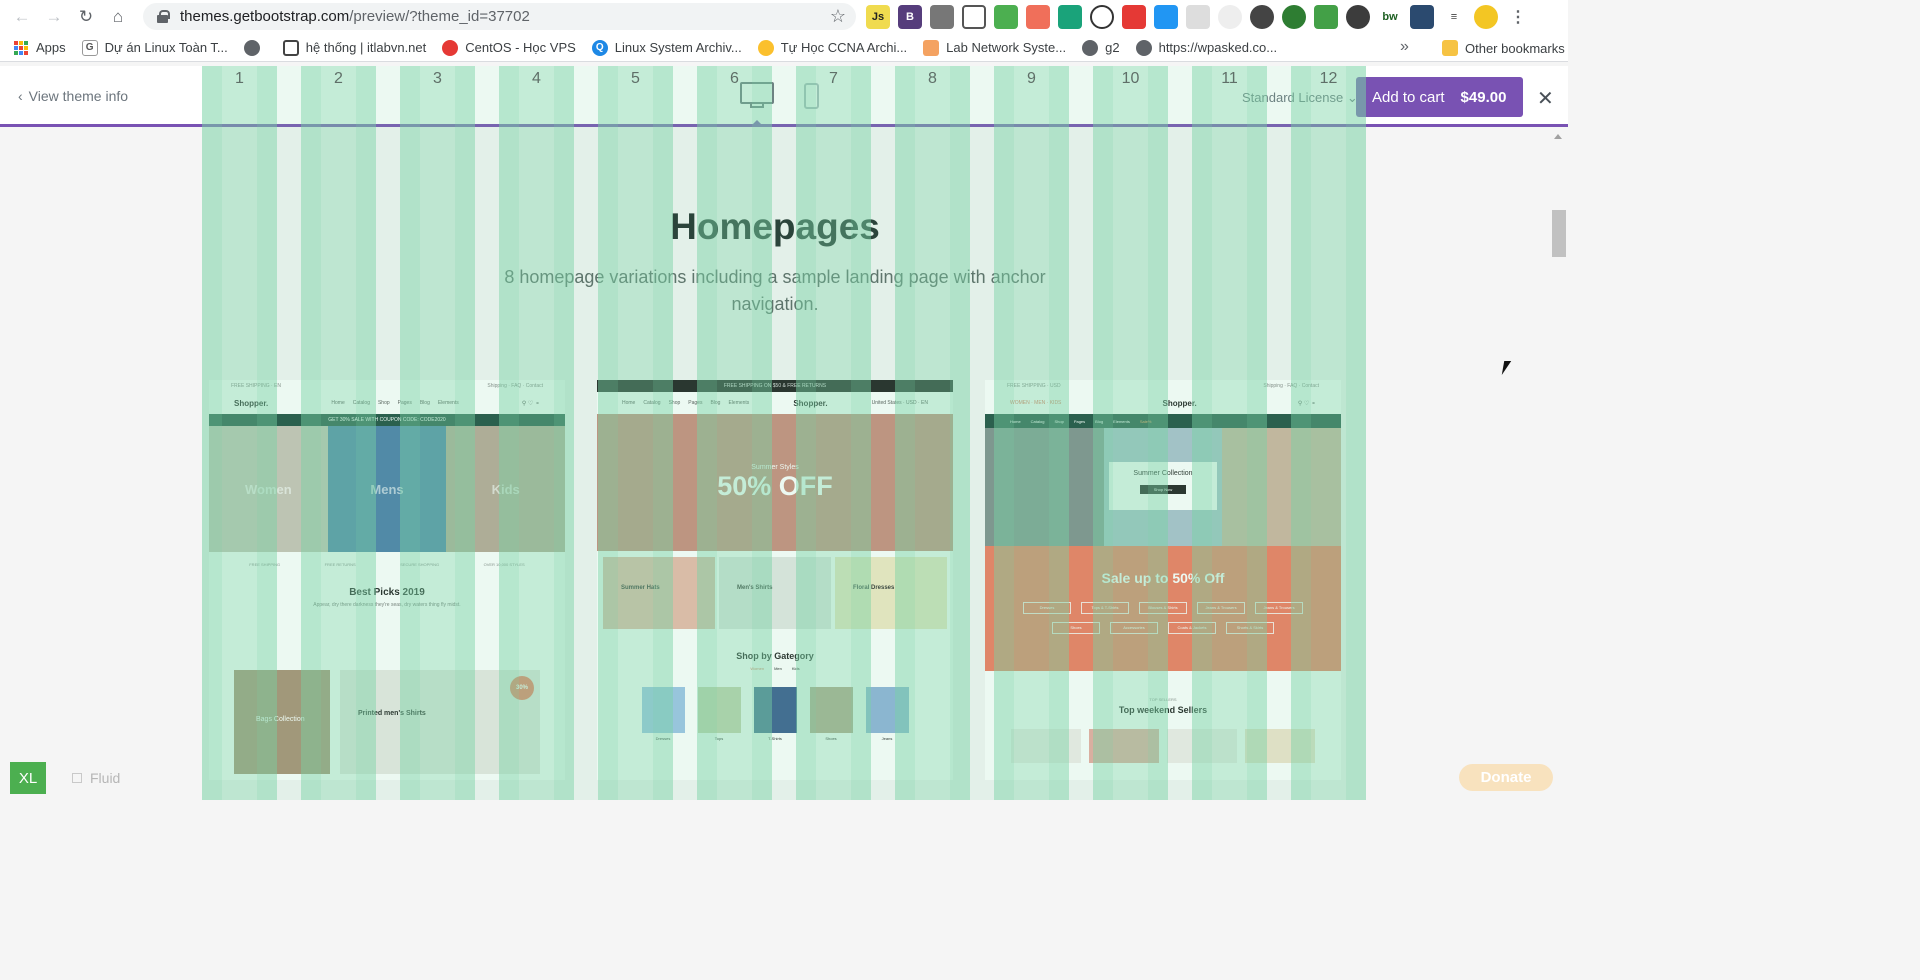 The height and width of the screenshot is (980, 1920). I want to click on add-to-cart-label: Add to cart, so click(1408, 97).